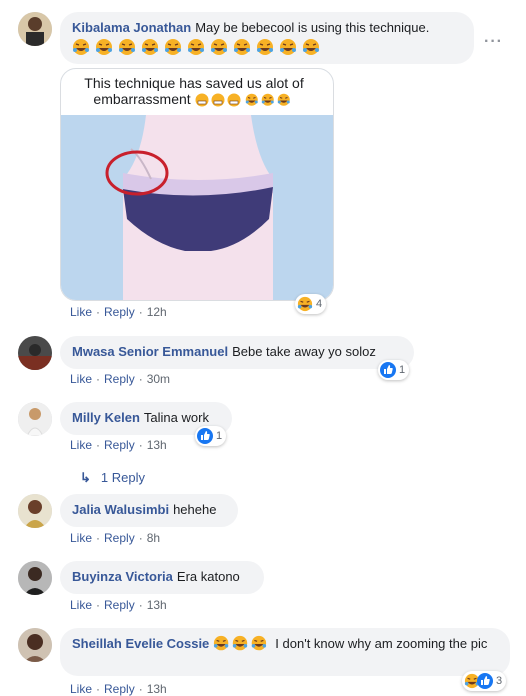 The width and height of the screenshot is (526, 696). I want to click on view-replies-link: ↳ 1 Reply, so click(112, 478).